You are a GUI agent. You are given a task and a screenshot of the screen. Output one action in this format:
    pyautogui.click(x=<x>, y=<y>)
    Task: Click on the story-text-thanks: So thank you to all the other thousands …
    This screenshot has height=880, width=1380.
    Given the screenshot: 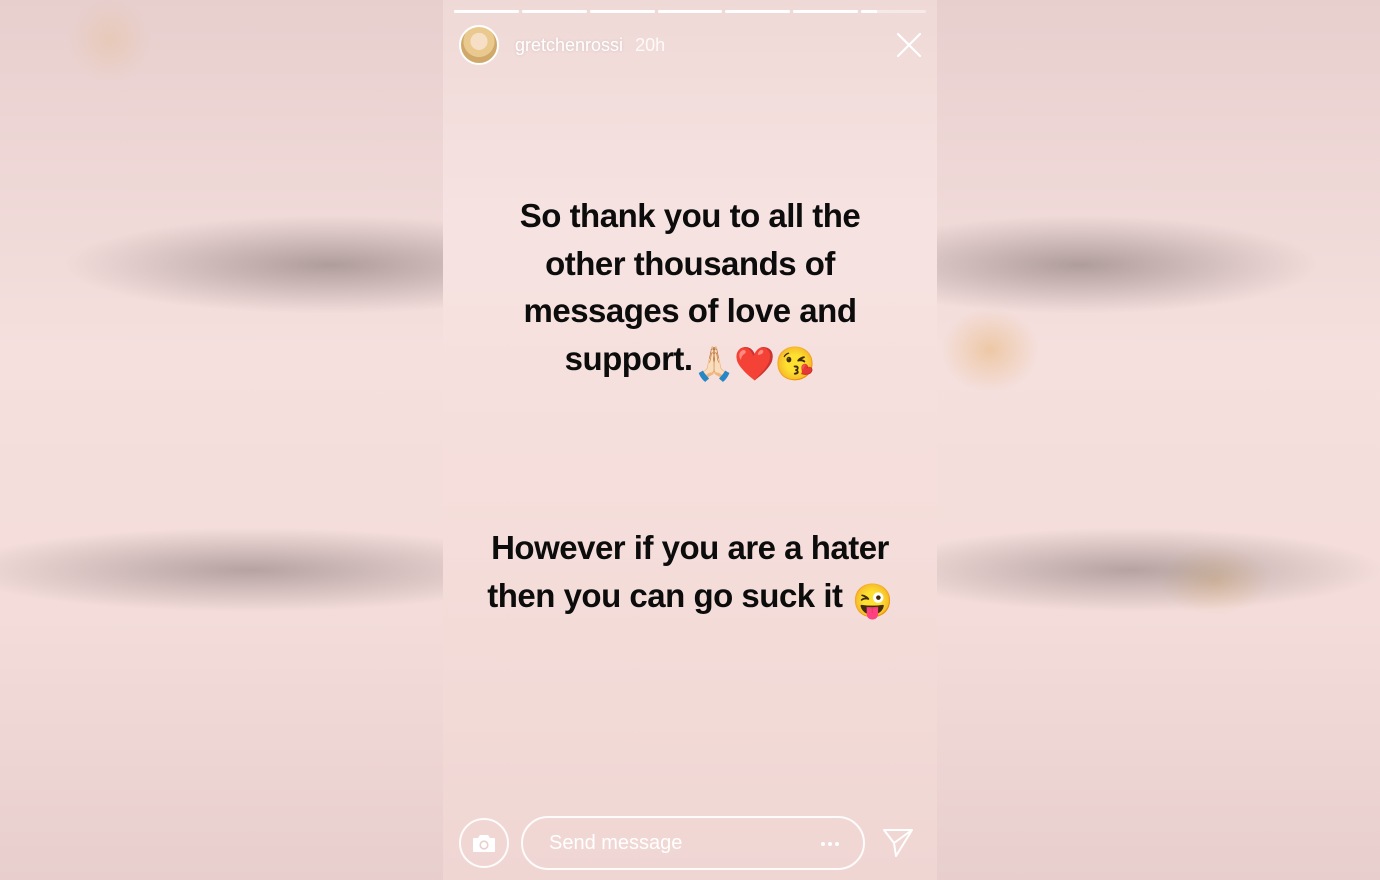 What is the action you would take?
    pyautogui.click(x=690, y=289)
    